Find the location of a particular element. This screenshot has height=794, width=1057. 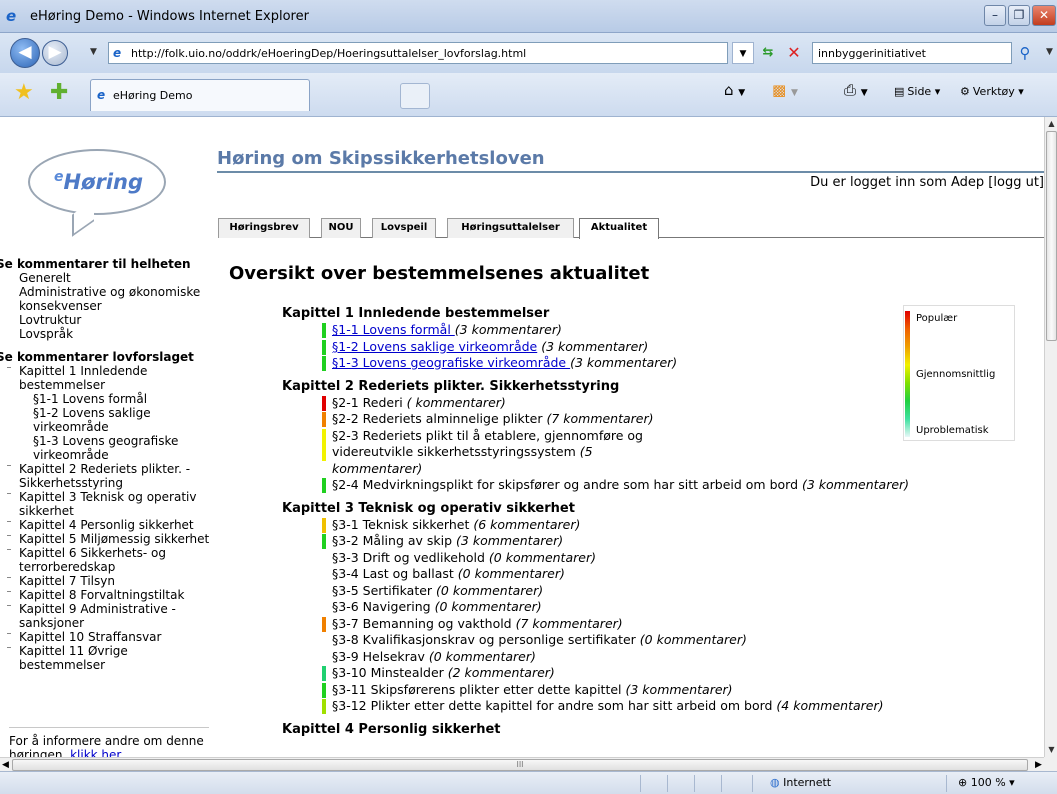

security-zone-label: Internett is located at coordinates (807, 782).